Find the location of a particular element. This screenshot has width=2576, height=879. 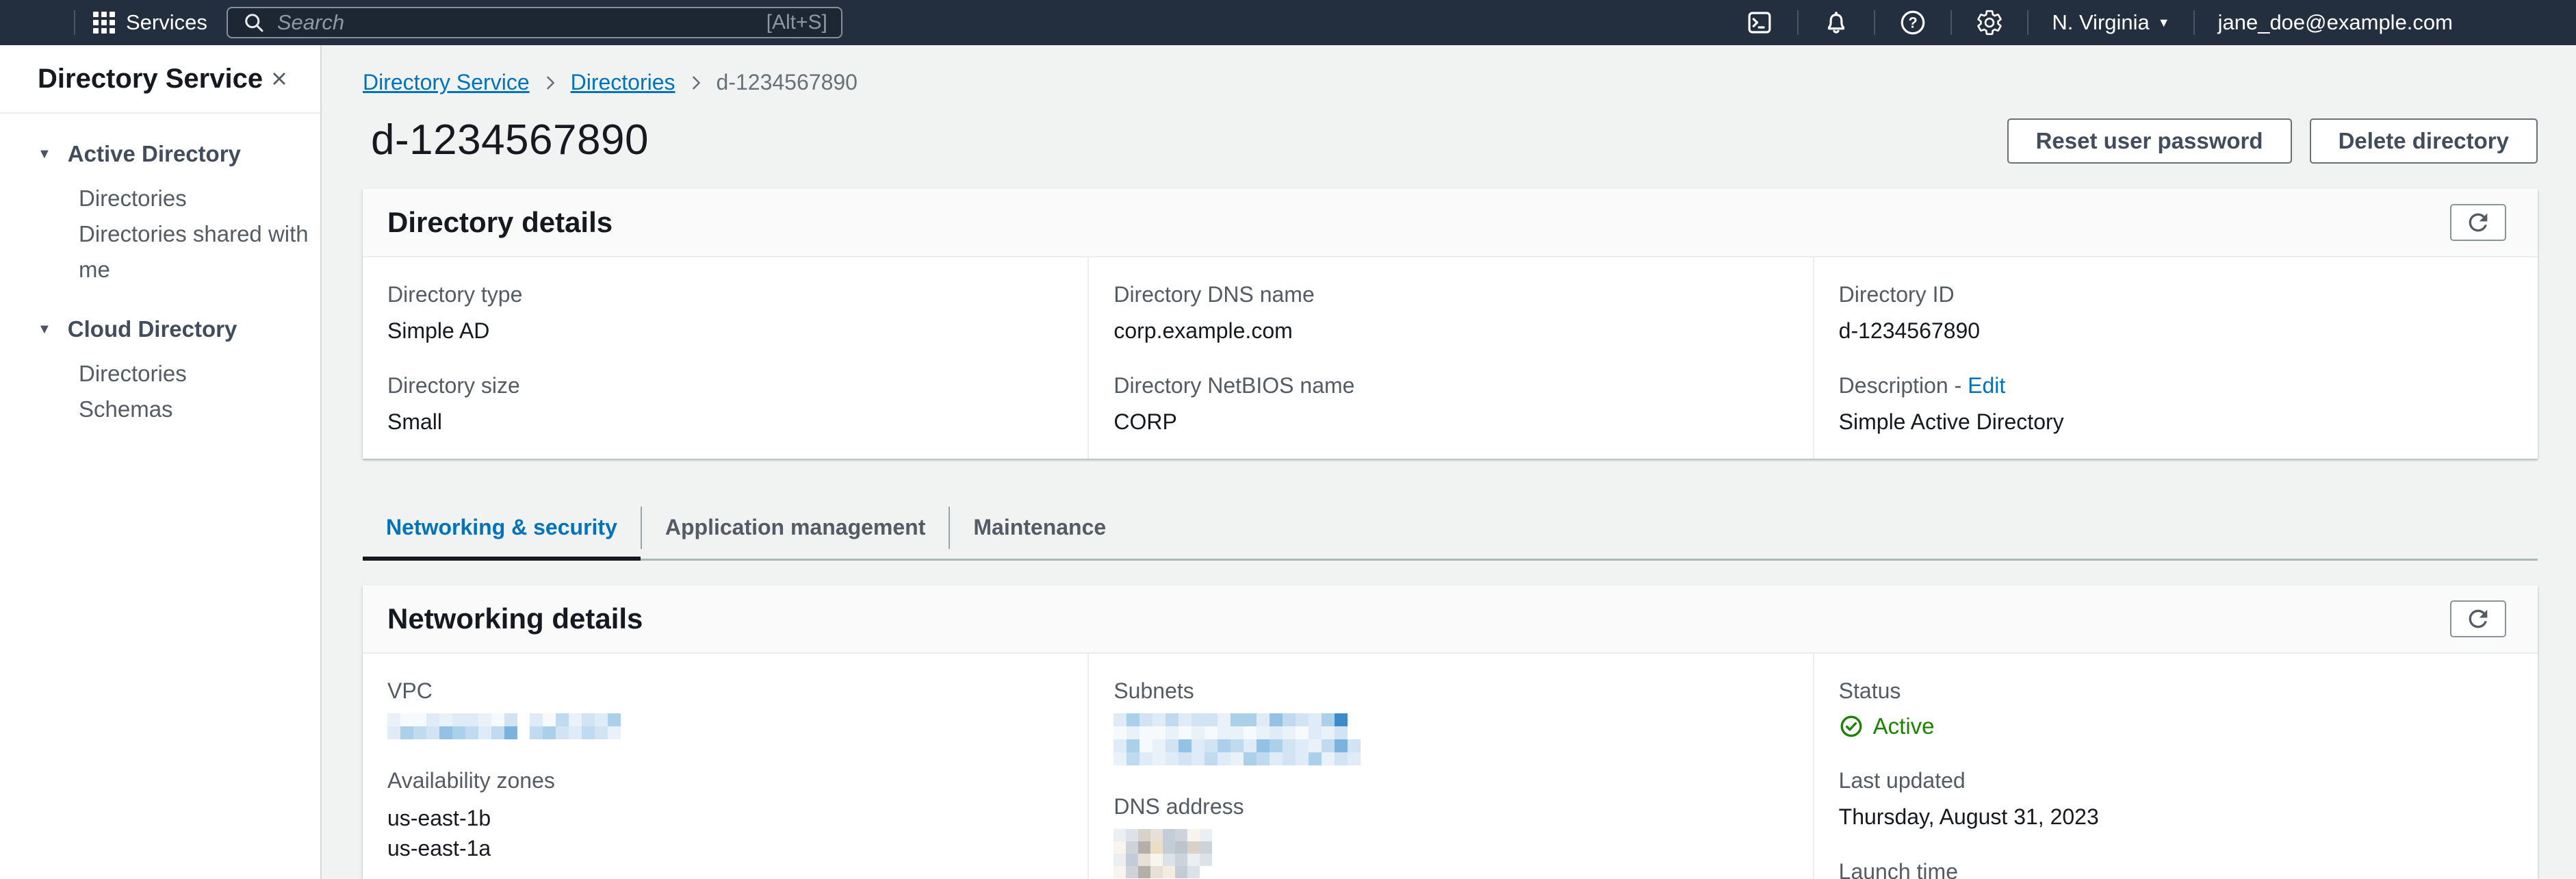

field-label: Directory DNS name is located at coordinates (1214, 294).